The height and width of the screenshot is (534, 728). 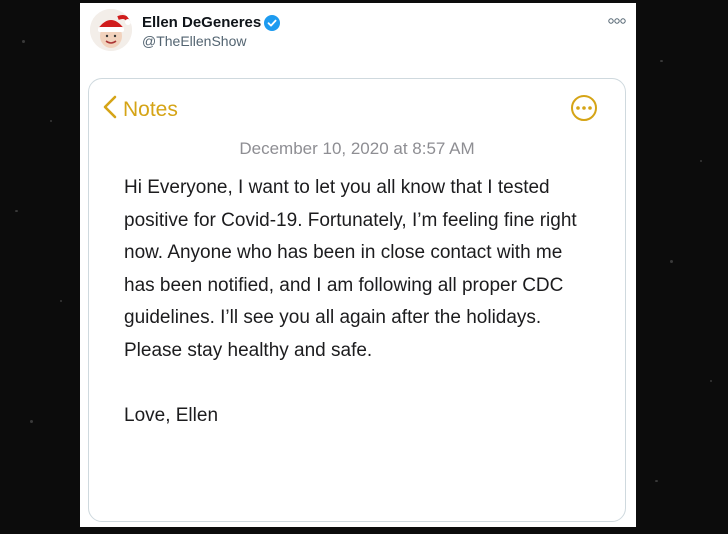 What do you see at coordinates (150, 109) in the screenshot?
I see `notes-back-label: Notes` at bounding box center [150, 109].